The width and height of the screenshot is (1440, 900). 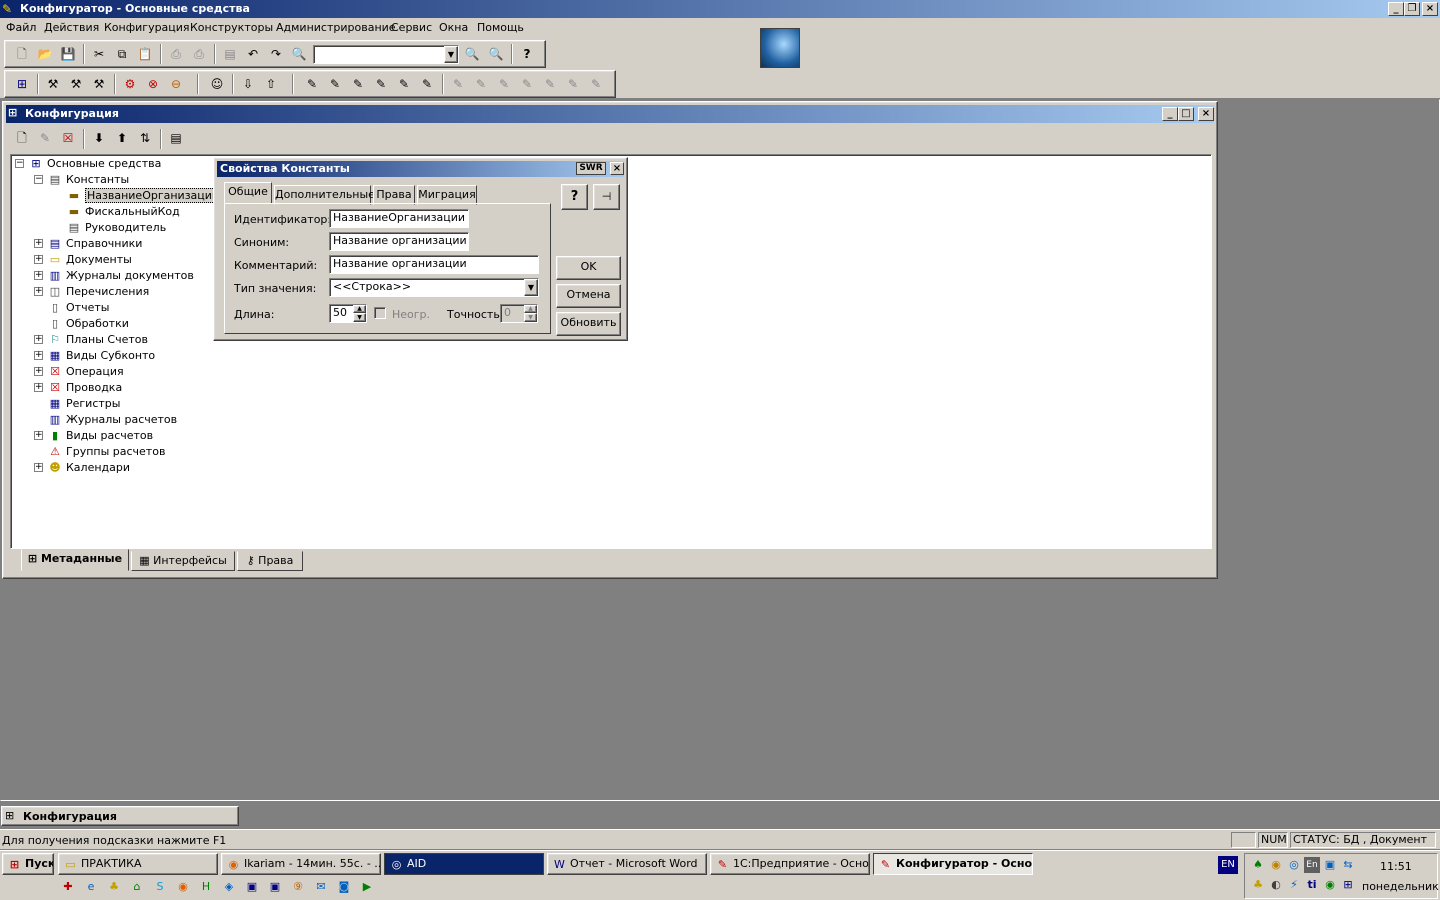 What do you see at coordinates (217, 84) in the screenshot?
I see `monitor-user-icon: ☺` at bounding box center [217, 84].